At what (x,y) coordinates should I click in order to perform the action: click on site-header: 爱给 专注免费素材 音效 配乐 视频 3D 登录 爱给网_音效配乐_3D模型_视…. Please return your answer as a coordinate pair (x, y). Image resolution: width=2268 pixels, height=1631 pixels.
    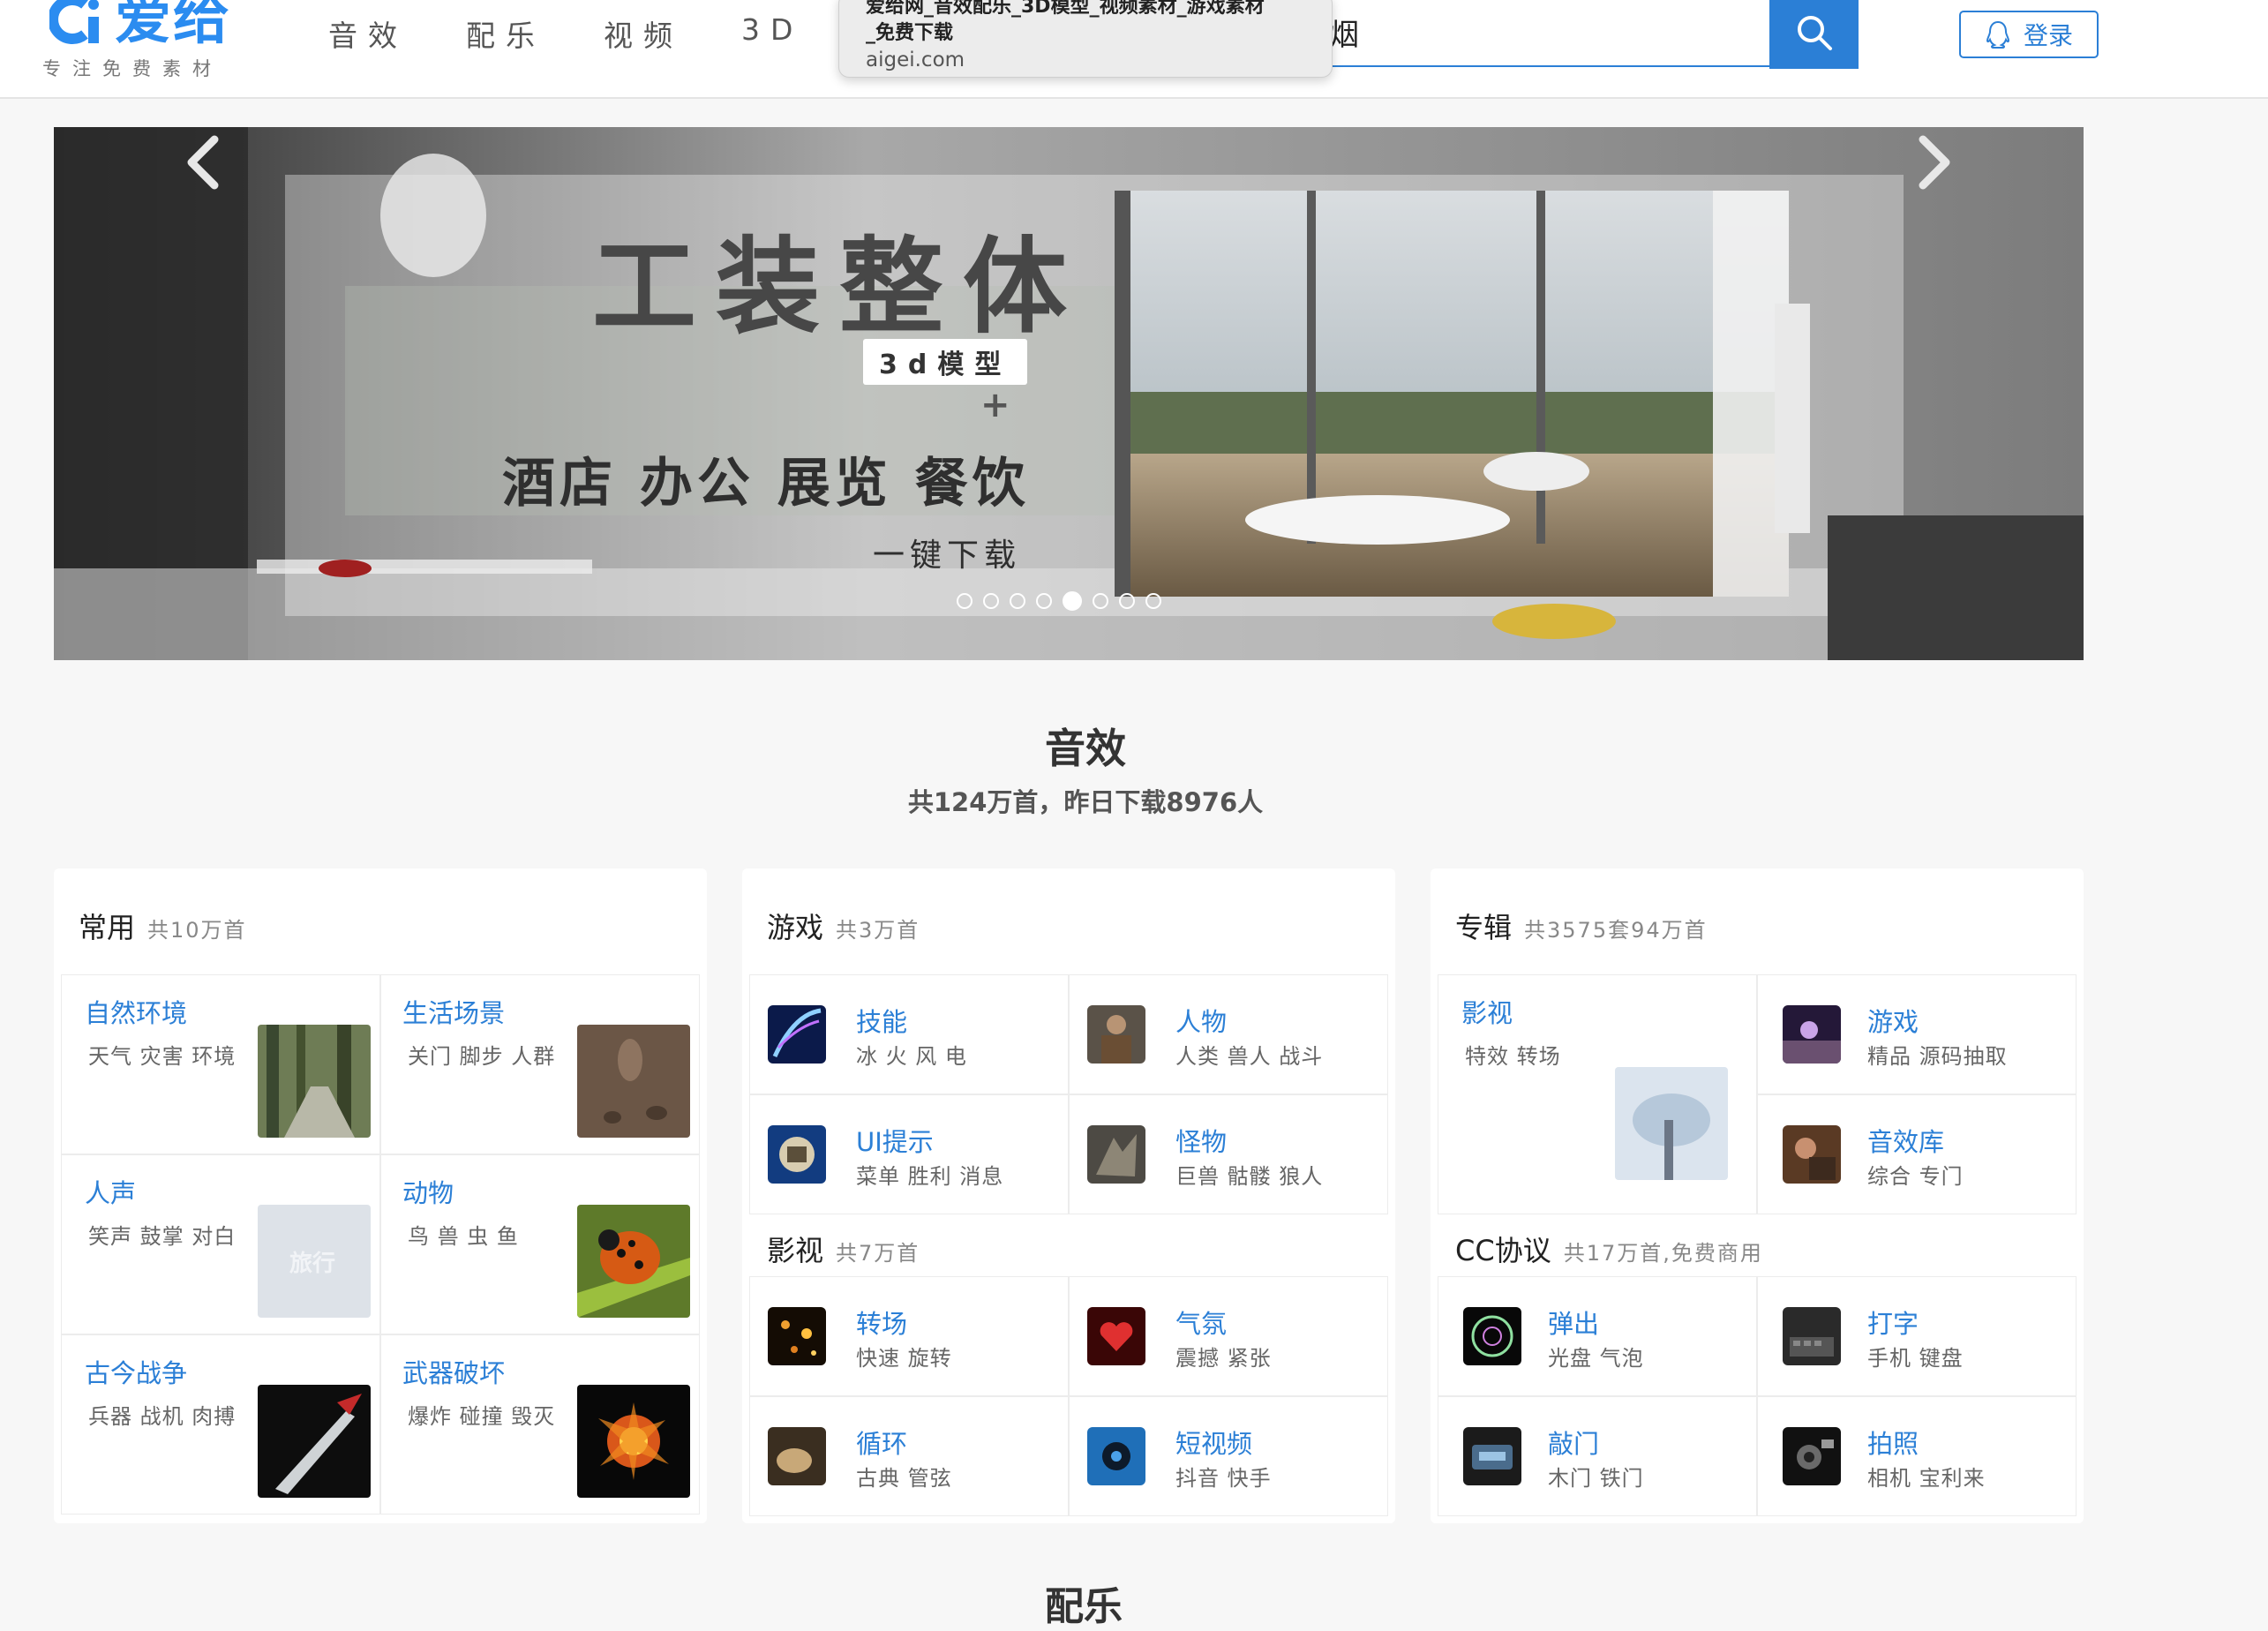
    Looking at the image, I should click on (1134, 49).